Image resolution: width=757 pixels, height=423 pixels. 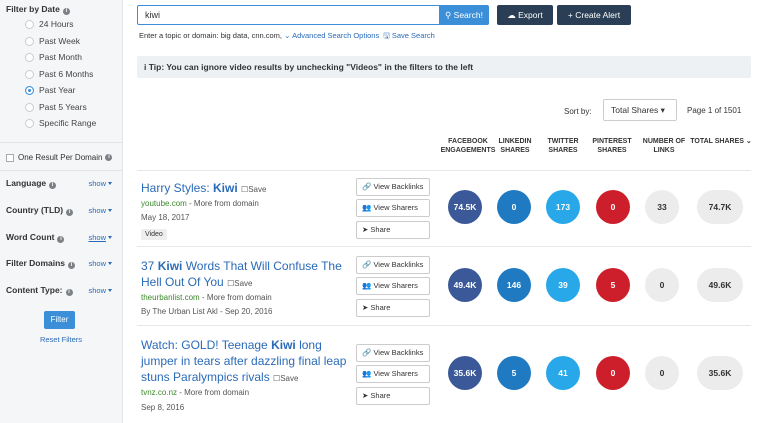 What do you see at coordinates (170, 297) in the screenshot?
I see `domain-link: theurbanlist.com` at bounding box center [170, 297].